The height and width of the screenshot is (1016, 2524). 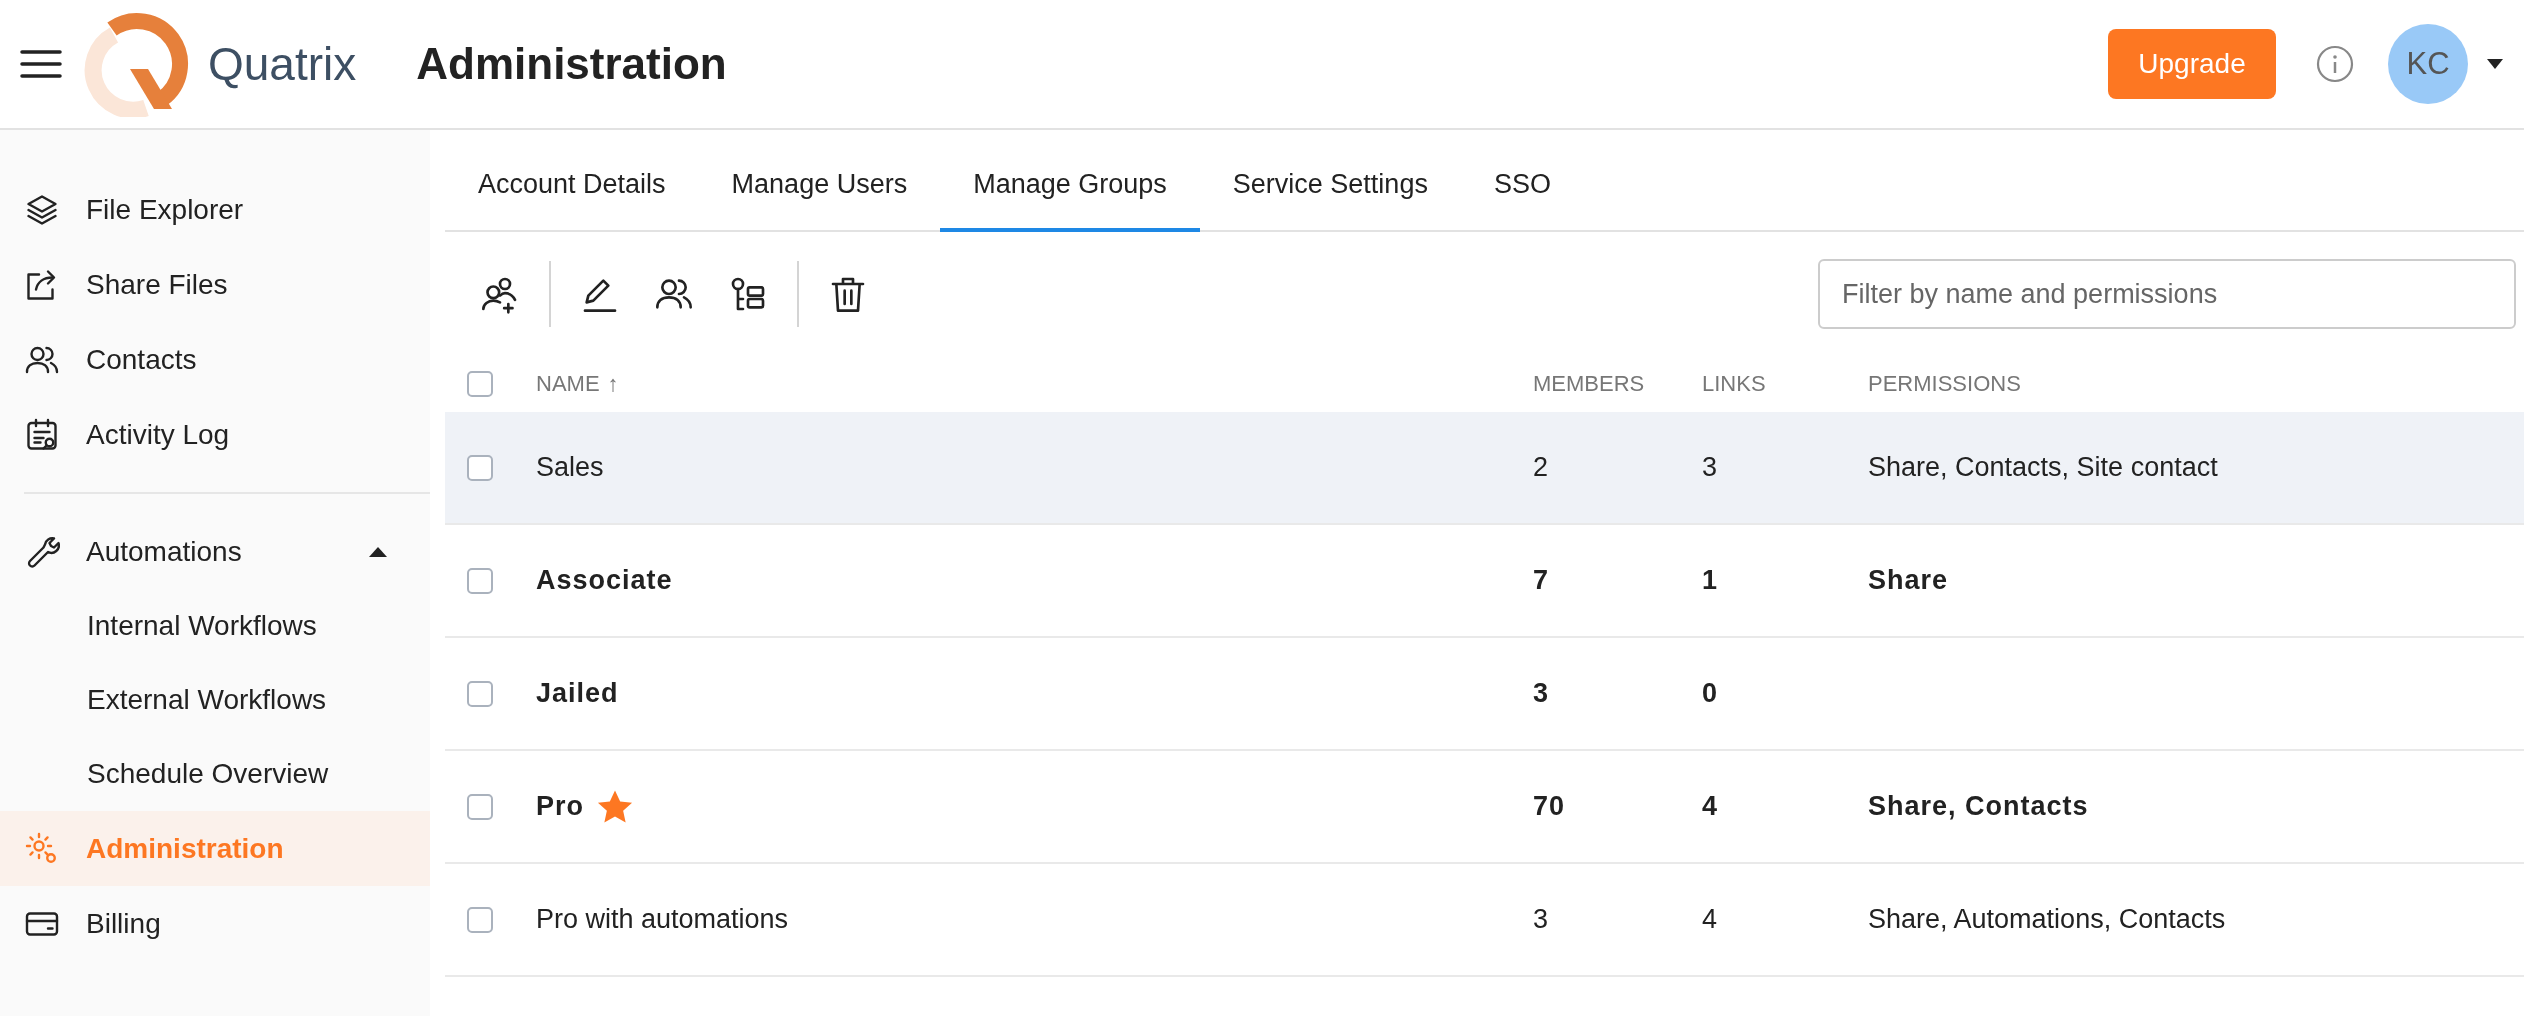 I want to click on sort-arrow: ↑, so click(x=613, y=384).